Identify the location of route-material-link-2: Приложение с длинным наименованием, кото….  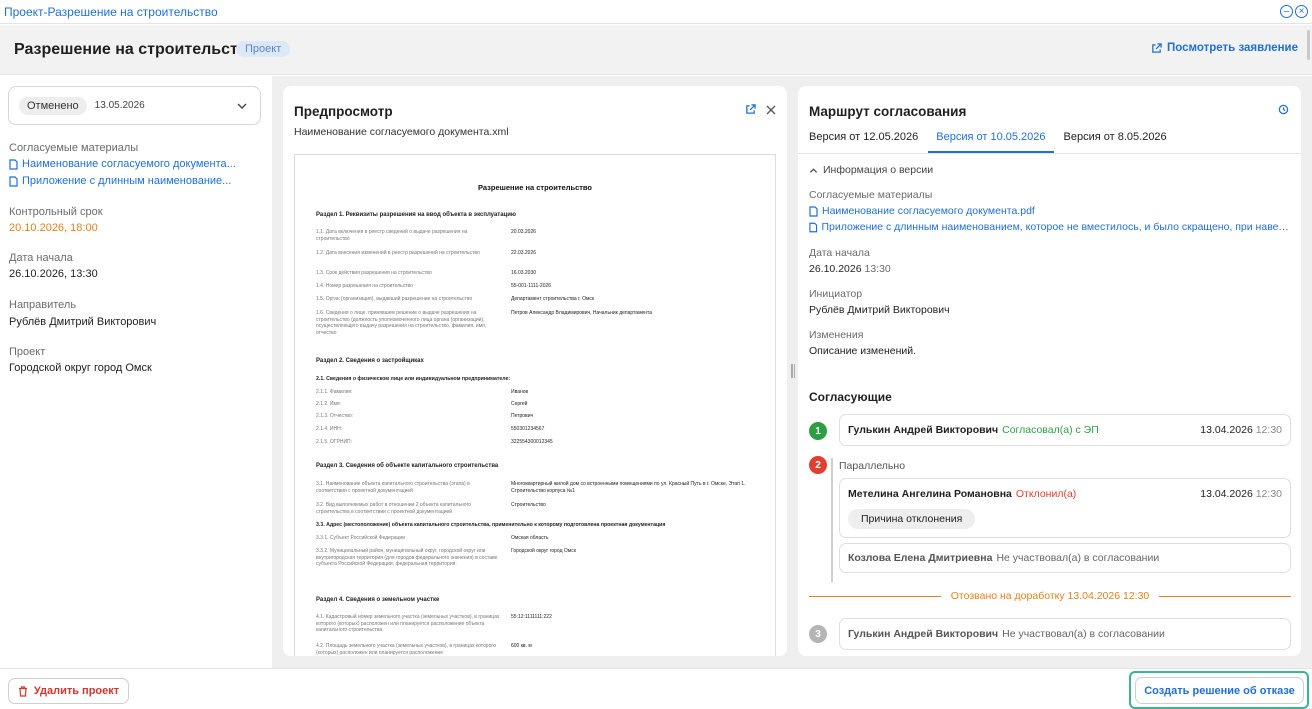
(1049, 227).